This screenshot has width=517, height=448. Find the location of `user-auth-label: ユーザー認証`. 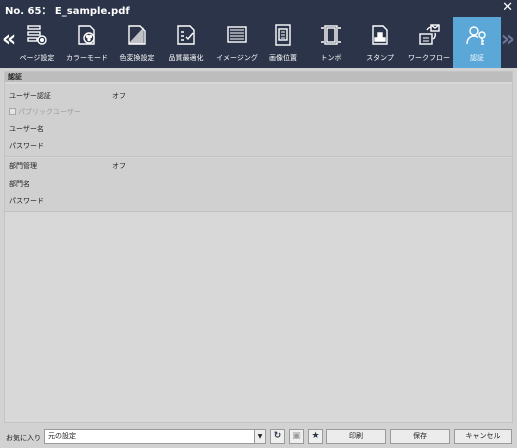

user-auth-label: ユーザー認証 is located at coordinates (30, 96).